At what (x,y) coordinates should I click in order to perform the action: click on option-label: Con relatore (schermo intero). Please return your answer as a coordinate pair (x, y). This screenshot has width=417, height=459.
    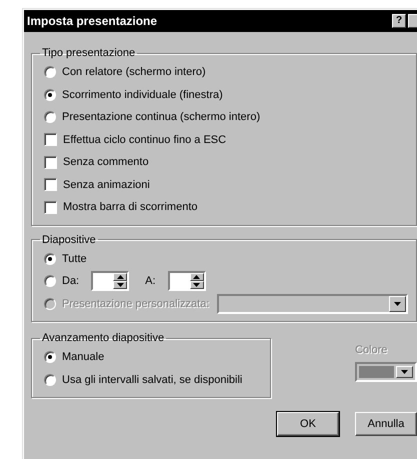
    Looking at the image, I should click on (134, 72).